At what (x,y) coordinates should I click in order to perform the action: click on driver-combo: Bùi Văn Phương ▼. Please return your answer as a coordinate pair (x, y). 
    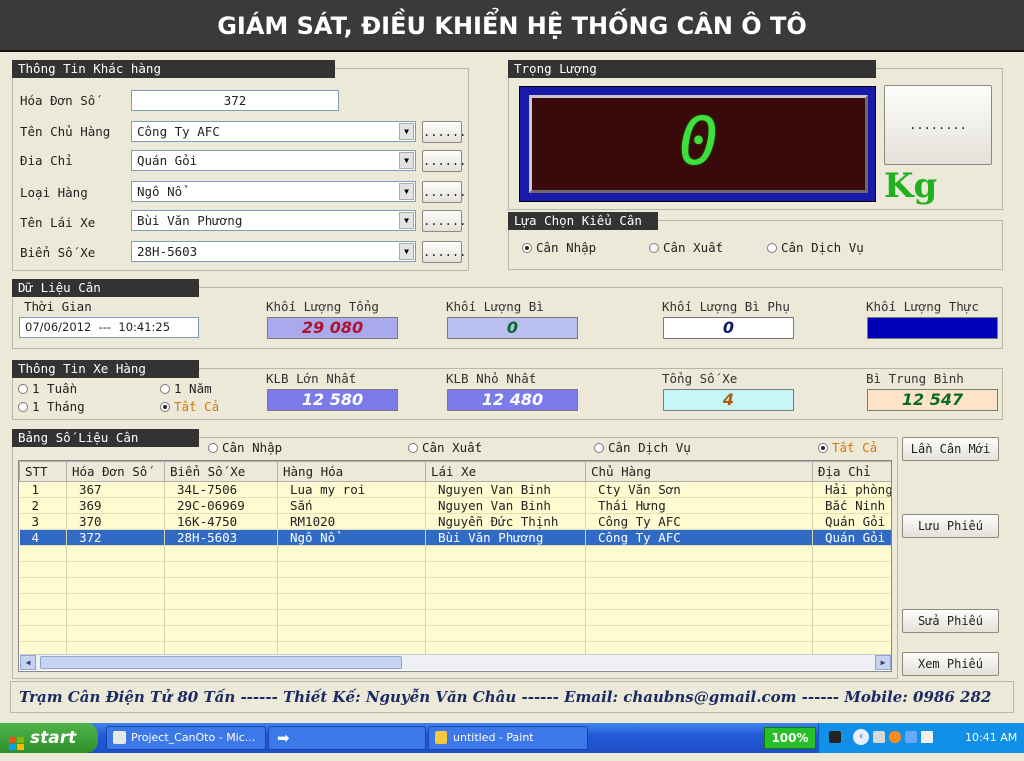
    Looking at the image, I should click on (273, 220).